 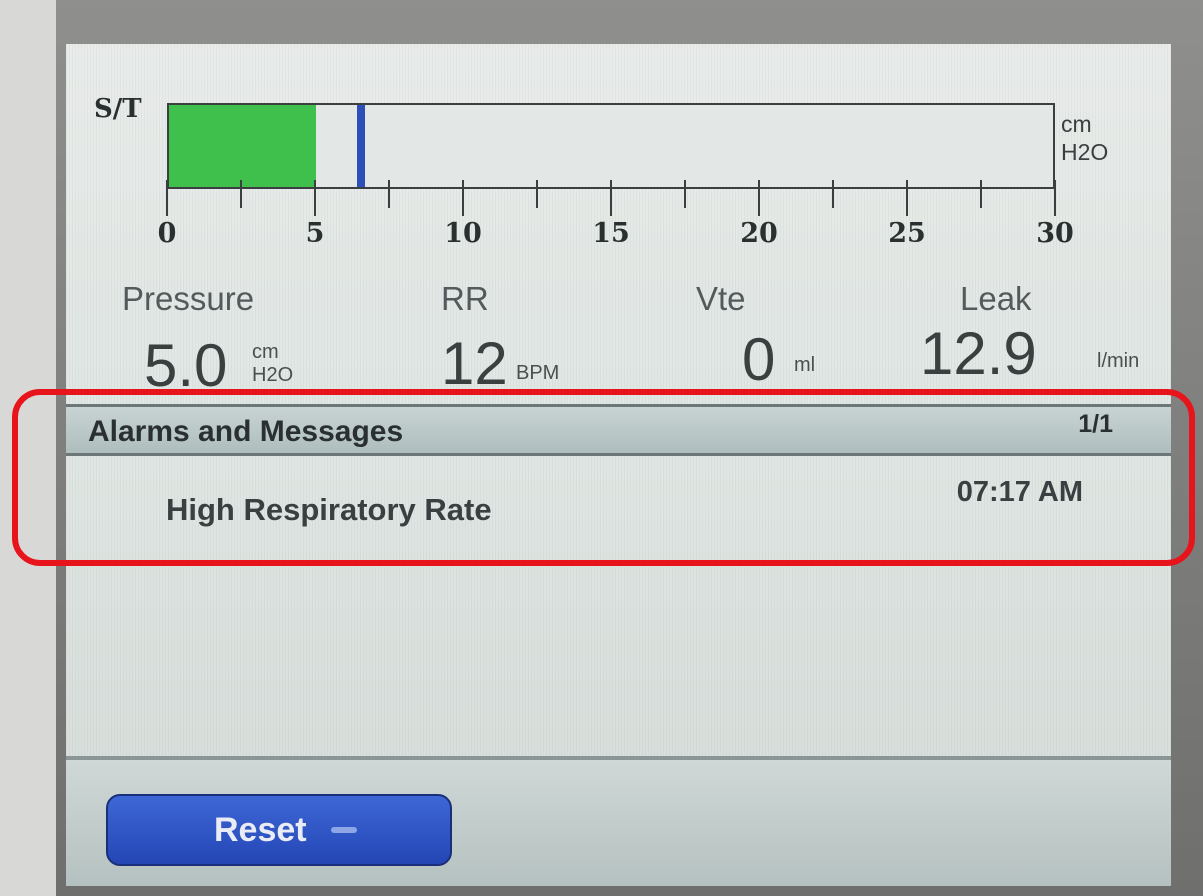 What do you see at coordinates (759, 359) in the screenshot?
I see `vte-value: 0` at bounding box center [759, 359].